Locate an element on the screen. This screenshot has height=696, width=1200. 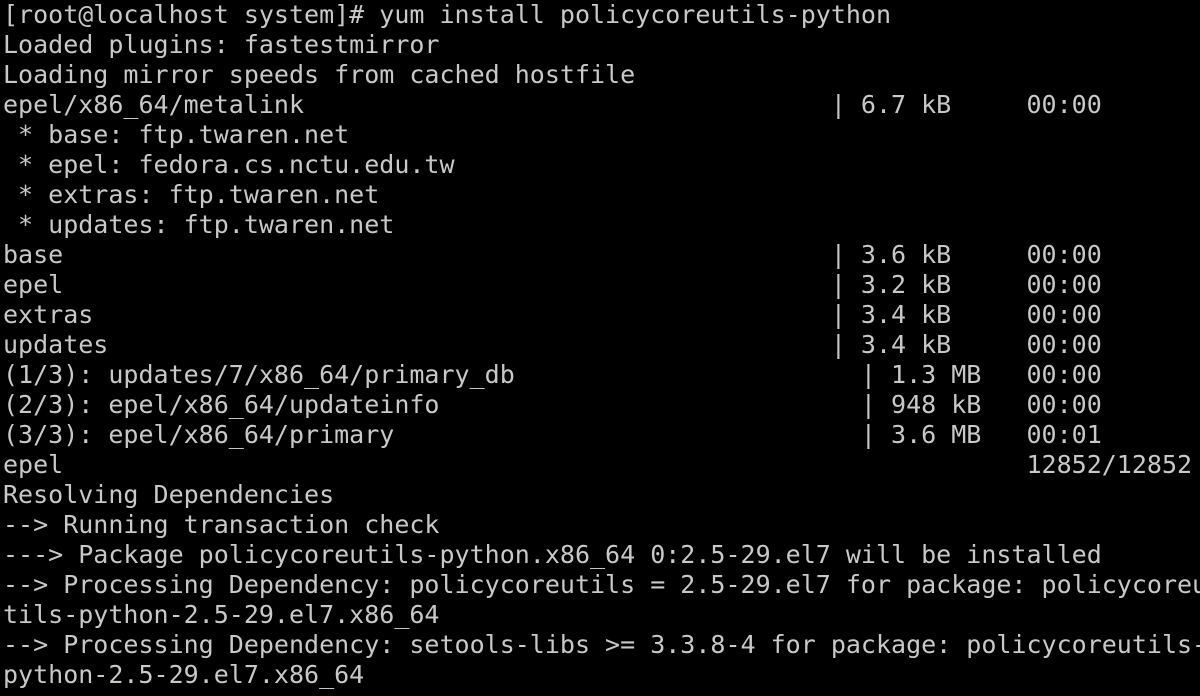
terminal-line: base | 3.6 kB 00:00 is located at coordinates (552, 254).